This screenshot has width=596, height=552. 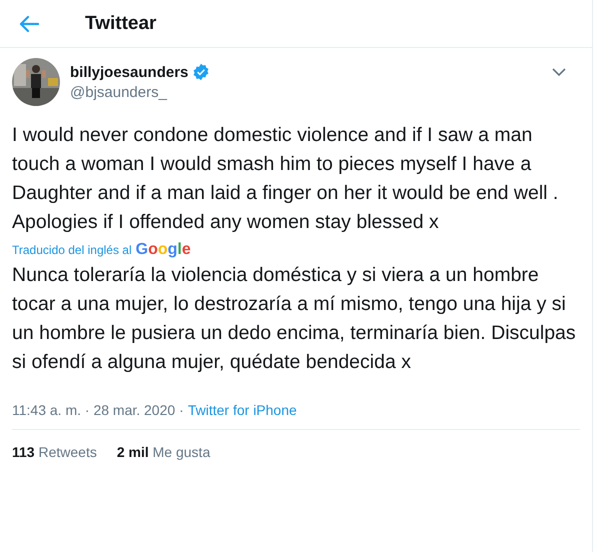 What do you see at coordinates (94, 410) in the screenshot?
I see `timestamp: 11:43 a. m. · 28 mar. 2020` at bounding box center [94, 410].